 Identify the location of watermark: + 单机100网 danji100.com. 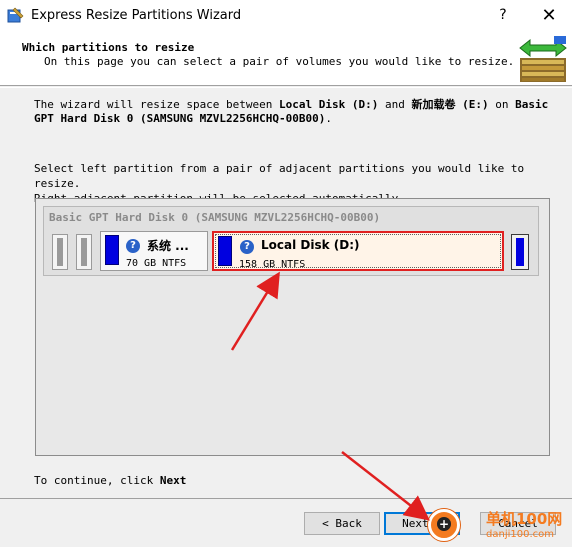
(500, 527).